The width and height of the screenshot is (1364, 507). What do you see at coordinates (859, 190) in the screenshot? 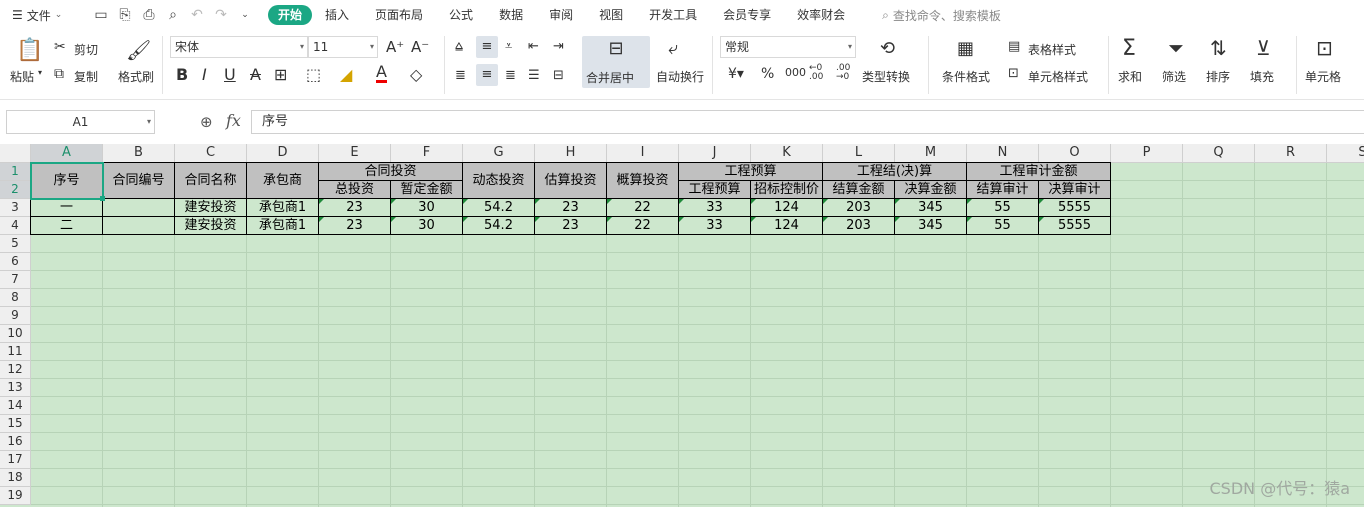
I see `cell-l2-settlement-amt-header: 结算金额` at bounding box center [859, 190].